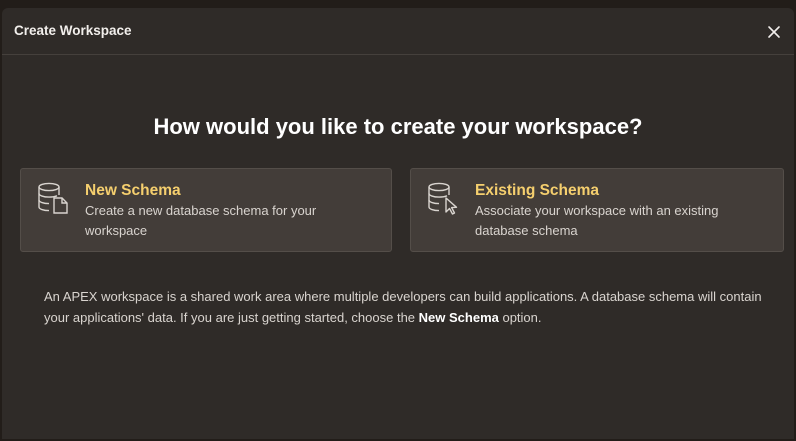  Describe the element at coordinates (520, 317) in the screenshot. I see `info-text-after: option.` at that location.